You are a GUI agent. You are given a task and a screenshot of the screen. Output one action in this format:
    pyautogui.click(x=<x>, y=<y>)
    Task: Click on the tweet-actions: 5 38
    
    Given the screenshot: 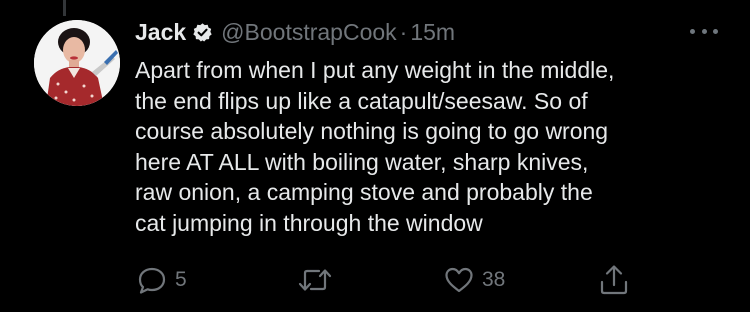 What is the action you would take?
    pyautogui.click(x=385, y=280)
    